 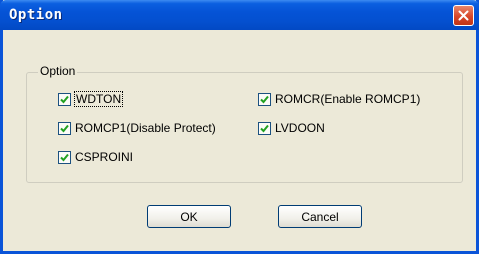 I want to click on cancel-button: Cancel, so click(x=320, y=216).